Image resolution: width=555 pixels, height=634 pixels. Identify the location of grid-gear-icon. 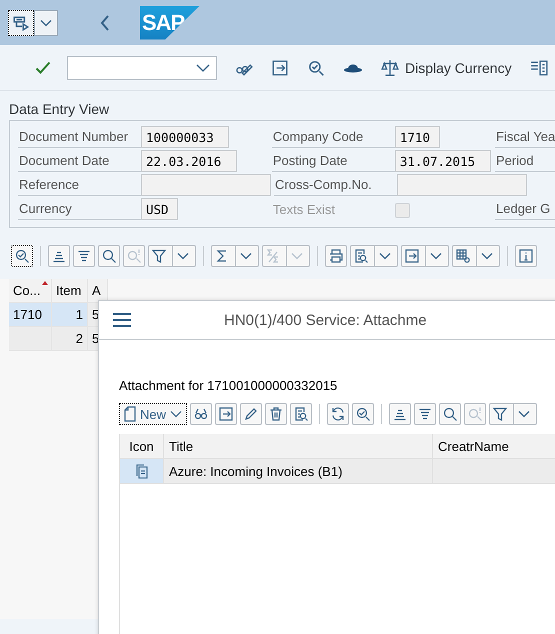
(463, 256).